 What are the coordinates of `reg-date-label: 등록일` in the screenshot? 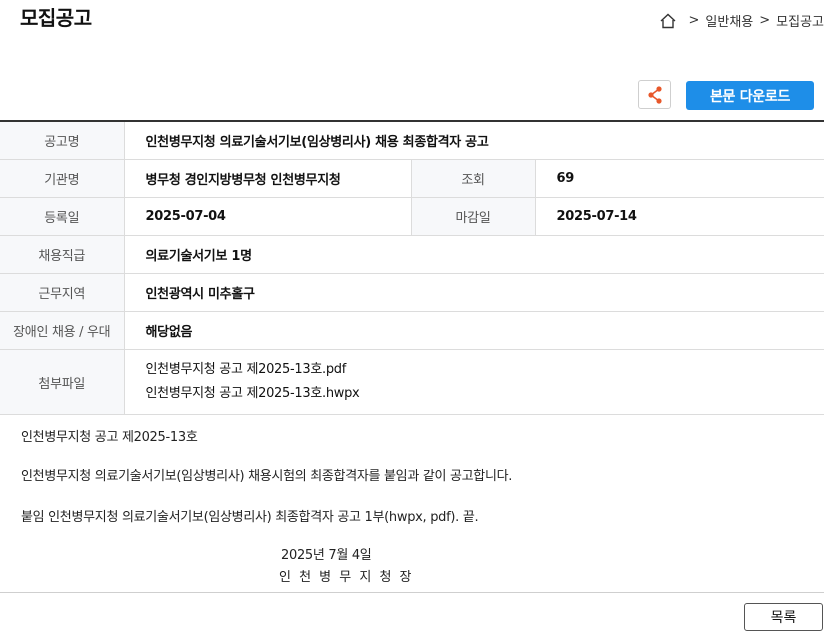 It's located at (62, 216).